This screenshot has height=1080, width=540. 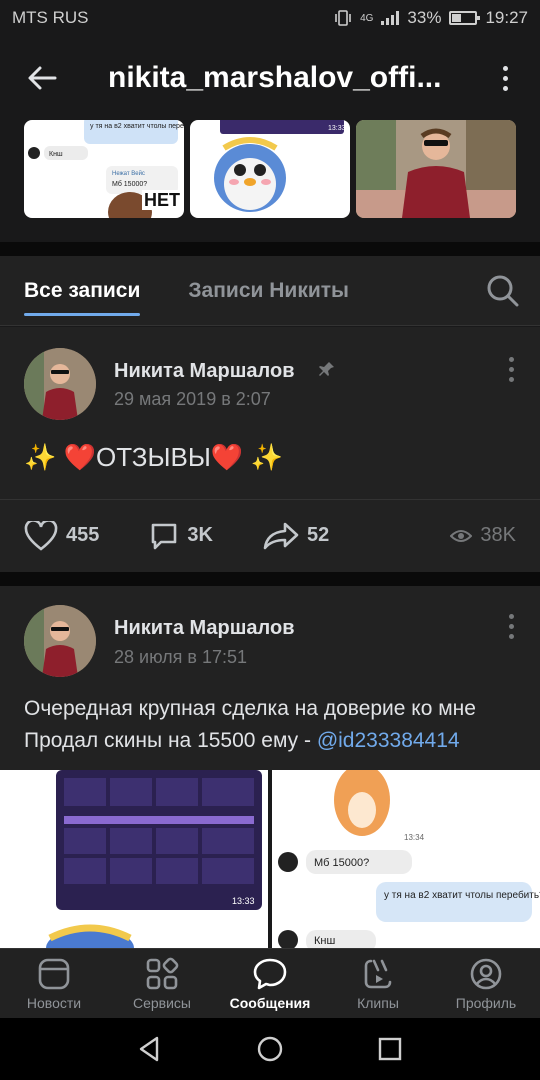 I want to click on nav-clips: Клипы, so click(x=378, y=983).